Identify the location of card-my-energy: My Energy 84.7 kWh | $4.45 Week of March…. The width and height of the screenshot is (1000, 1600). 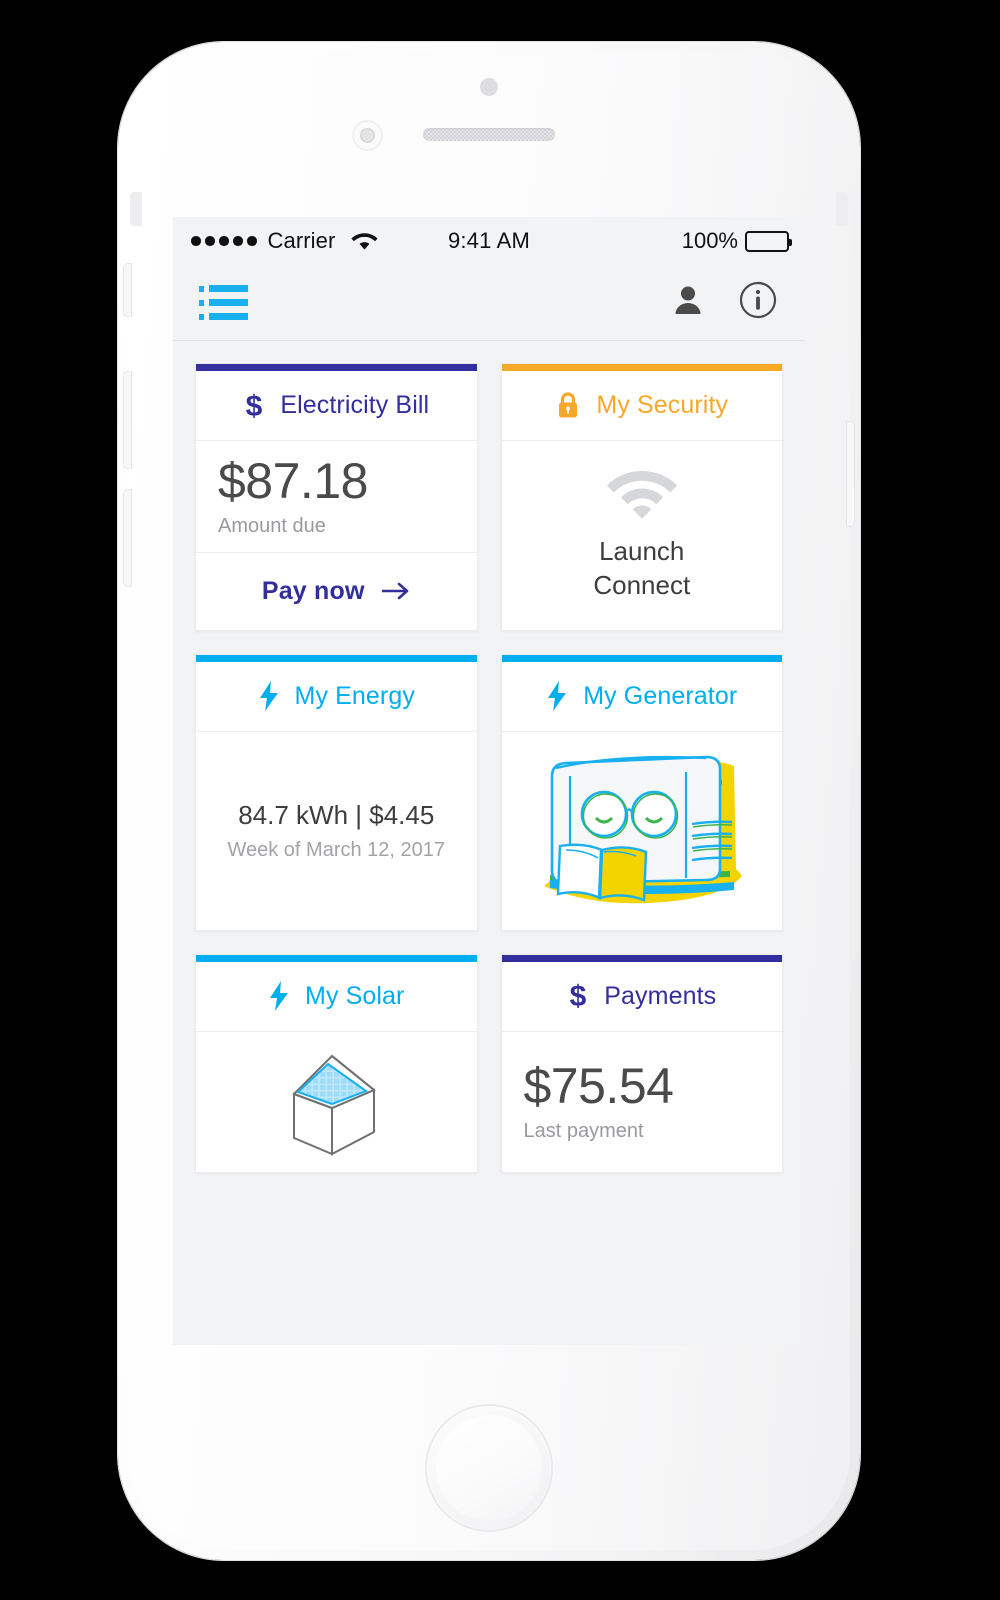
(336, 792).